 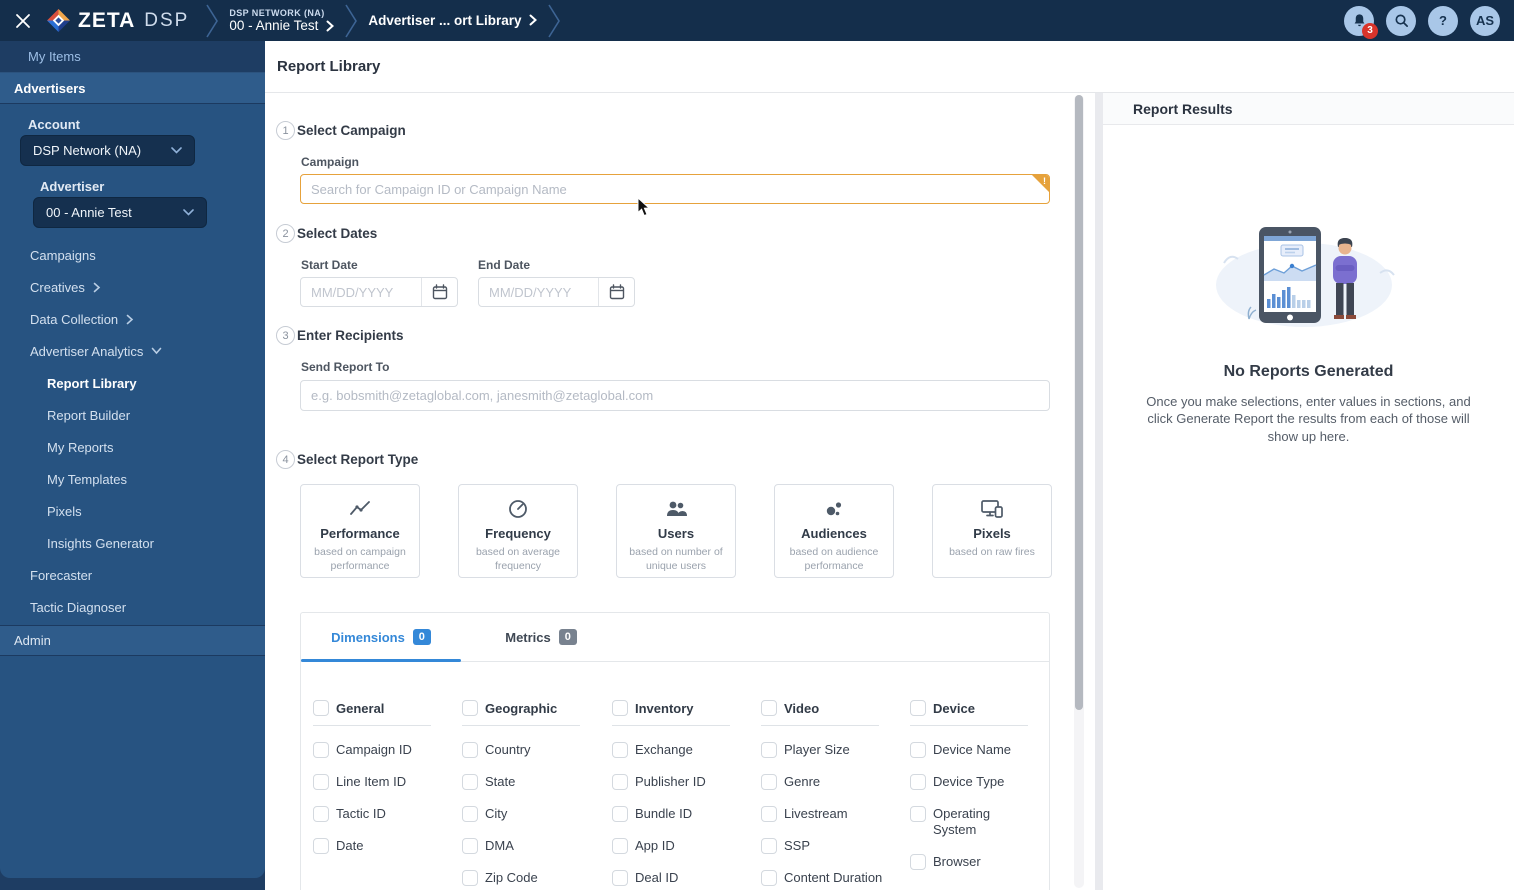 I want to click on account-select: DSP Network (NA), so click(x=107, y=150).